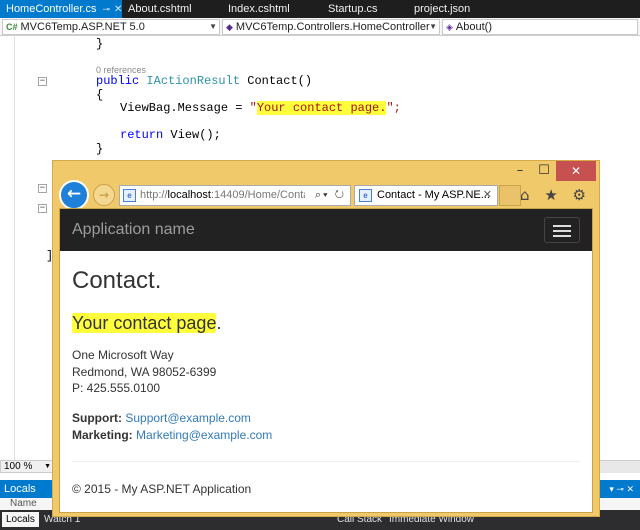  I want to click on code-keyword: public, so click(118, 81).